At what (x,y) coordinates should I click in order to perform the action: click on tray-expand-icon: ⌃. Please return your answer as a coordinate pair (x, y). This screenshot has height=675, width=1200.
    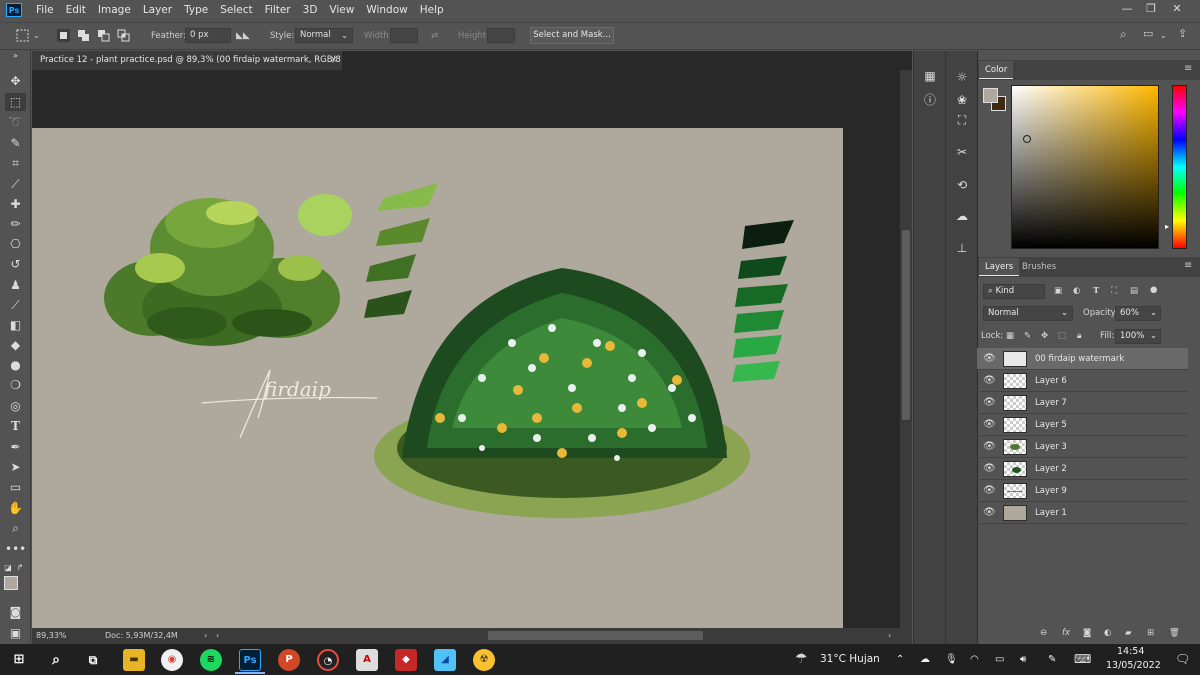
    Looking at the image, I should click on (900, 659).